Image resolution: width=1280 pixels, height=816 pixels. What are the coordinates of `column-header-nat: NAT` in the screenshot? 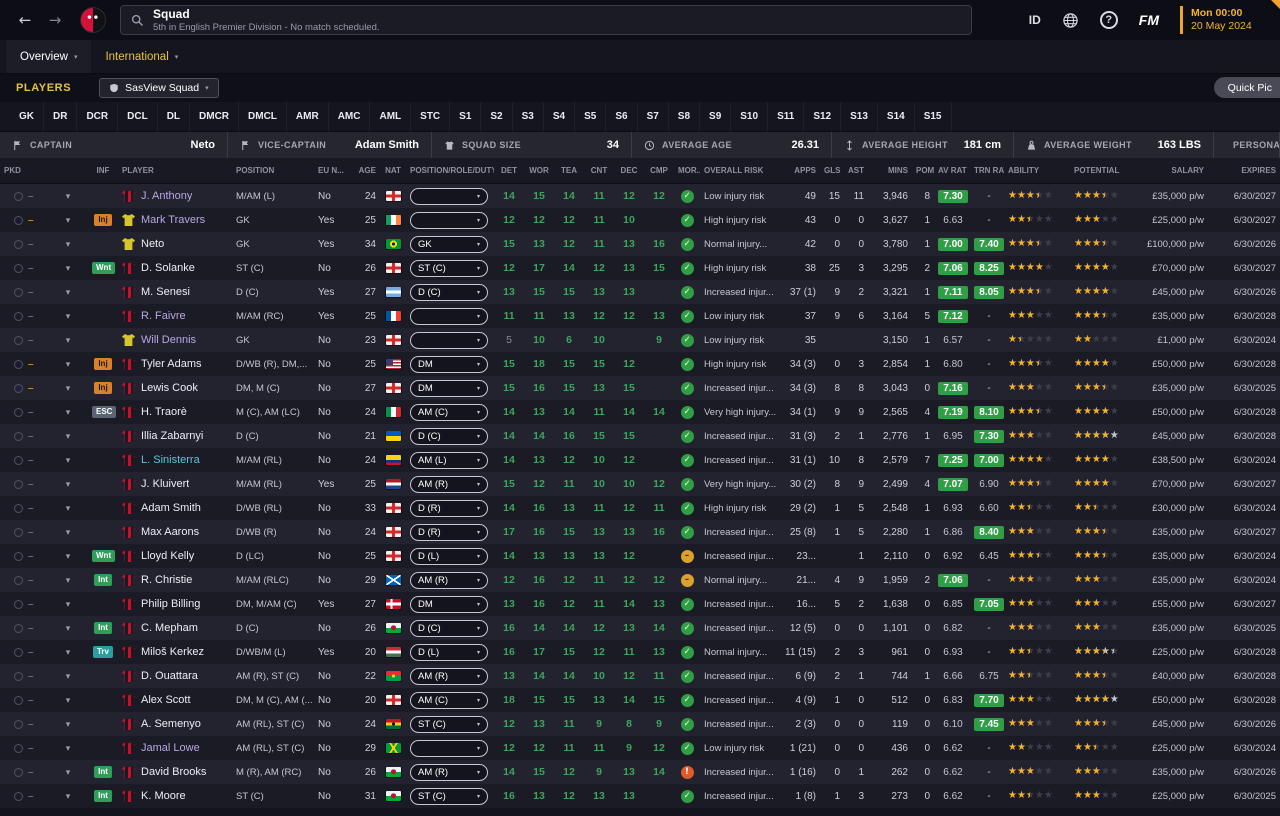 It's located at (393, 170).